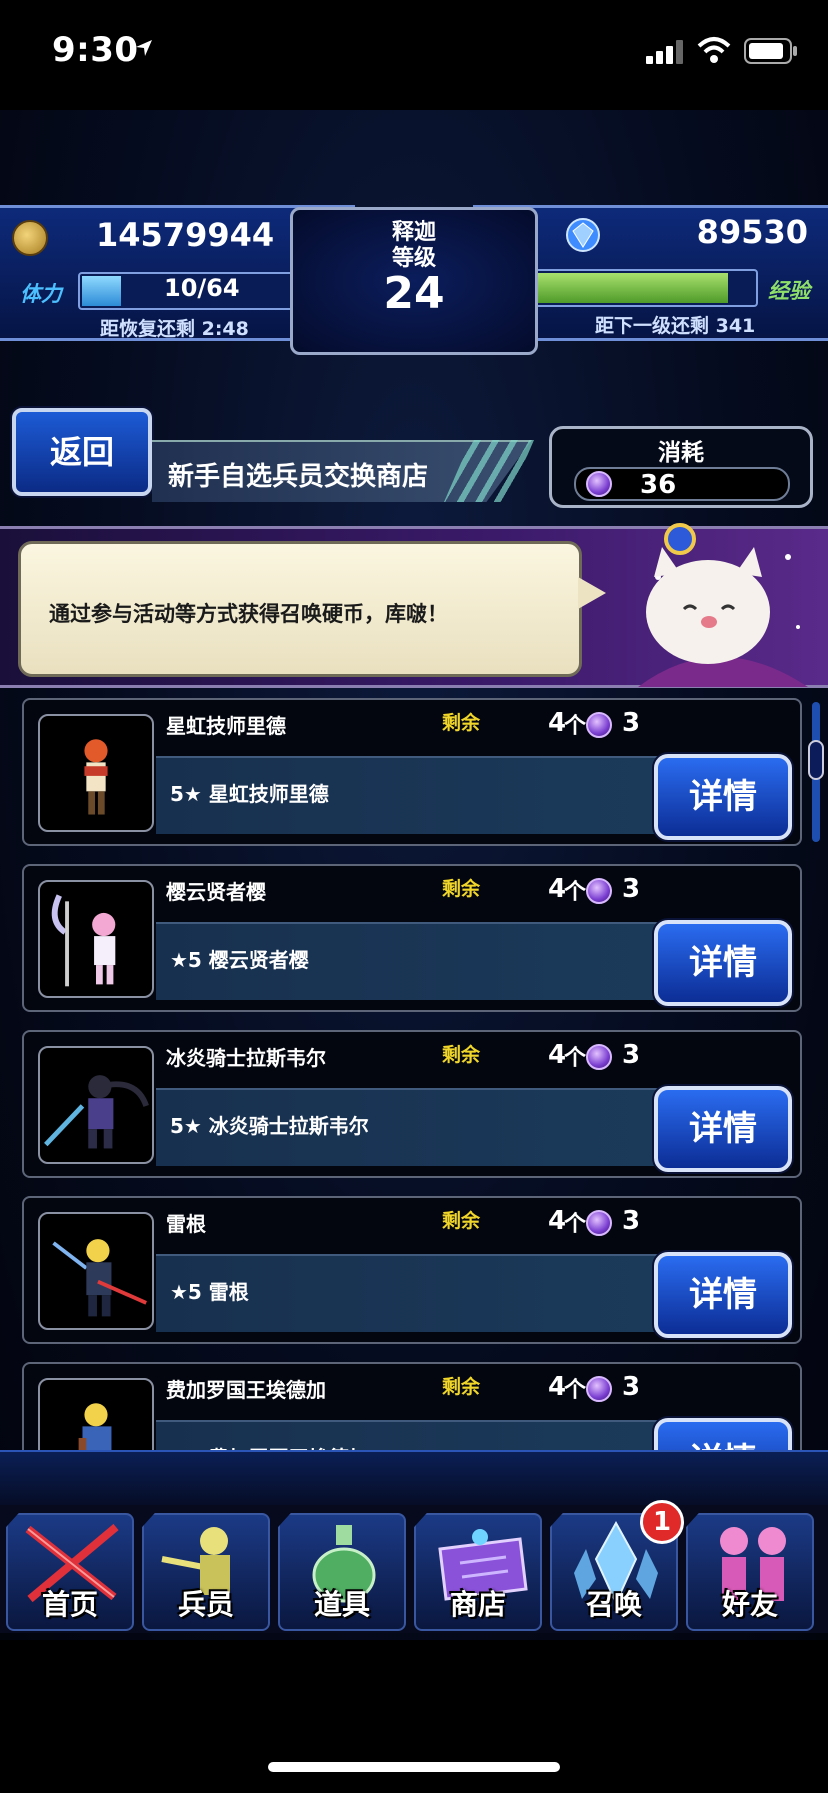  Describe the element at coordinates (246, 1058) in the screenshot. I see `item-name: 冰炎骑士拉斯韦尔` at that location.